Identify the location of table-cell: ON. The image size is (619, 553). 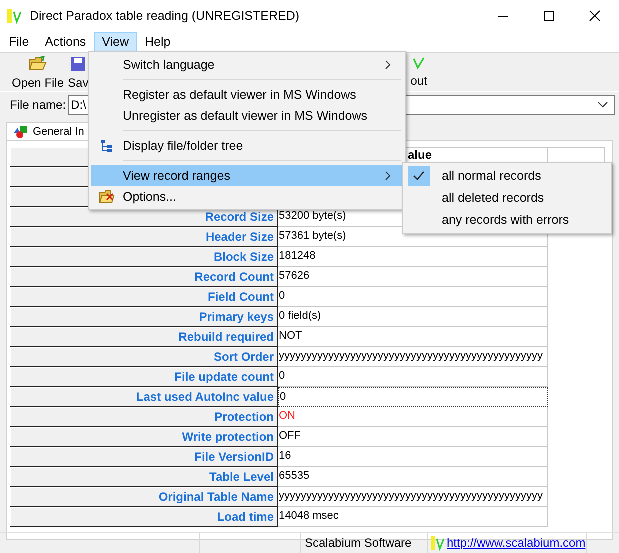
(413, 417).